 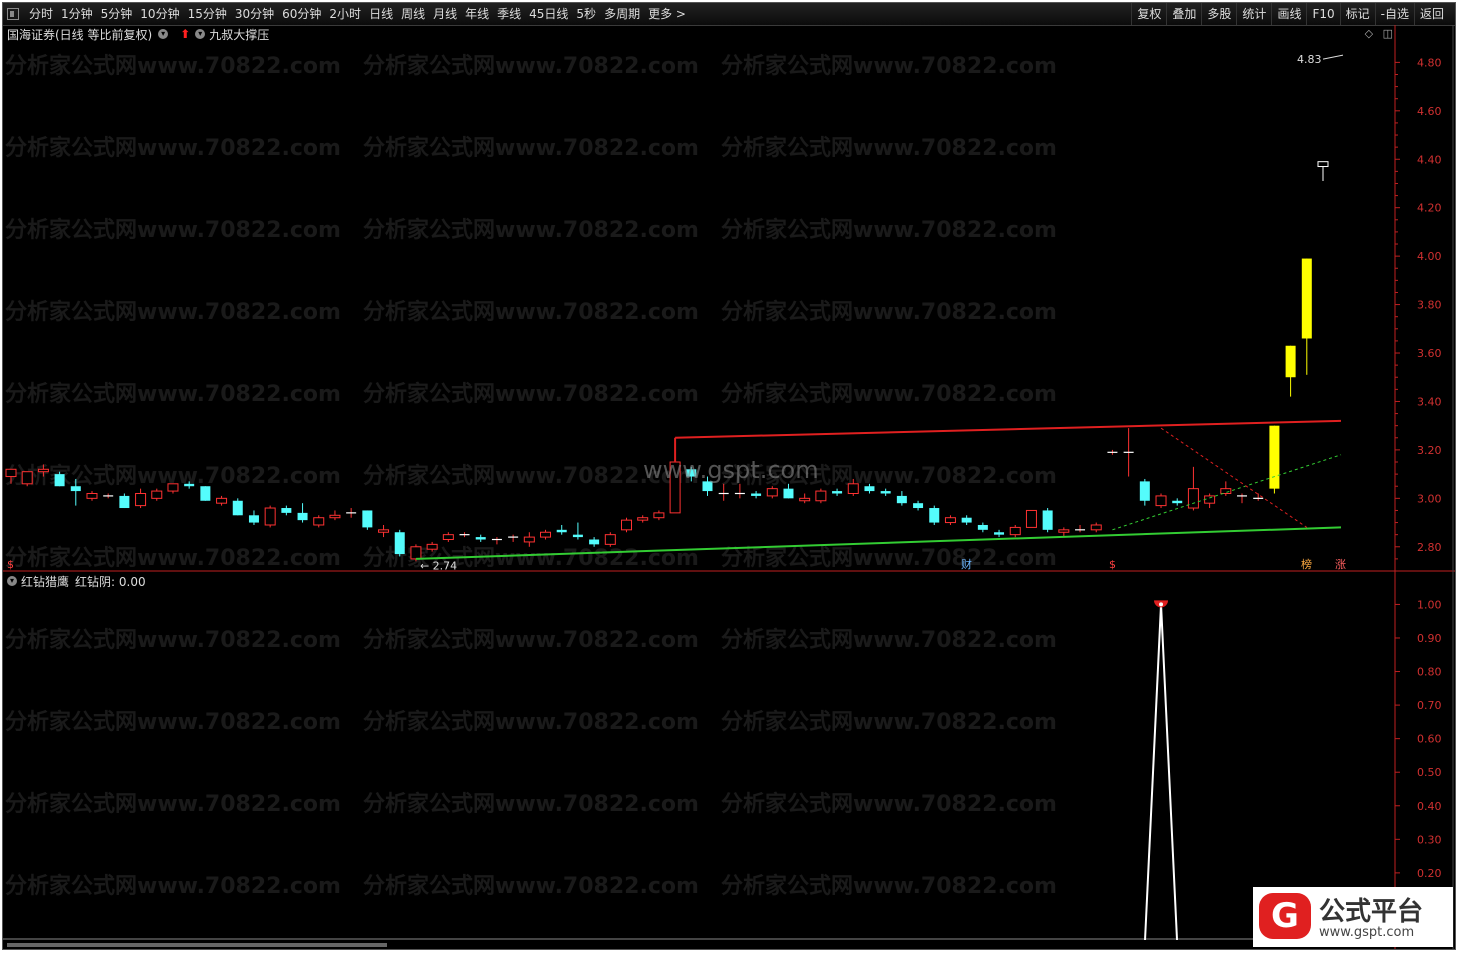 I want to click on y-tick-label: 4.80, so click(x=1429, y=62).